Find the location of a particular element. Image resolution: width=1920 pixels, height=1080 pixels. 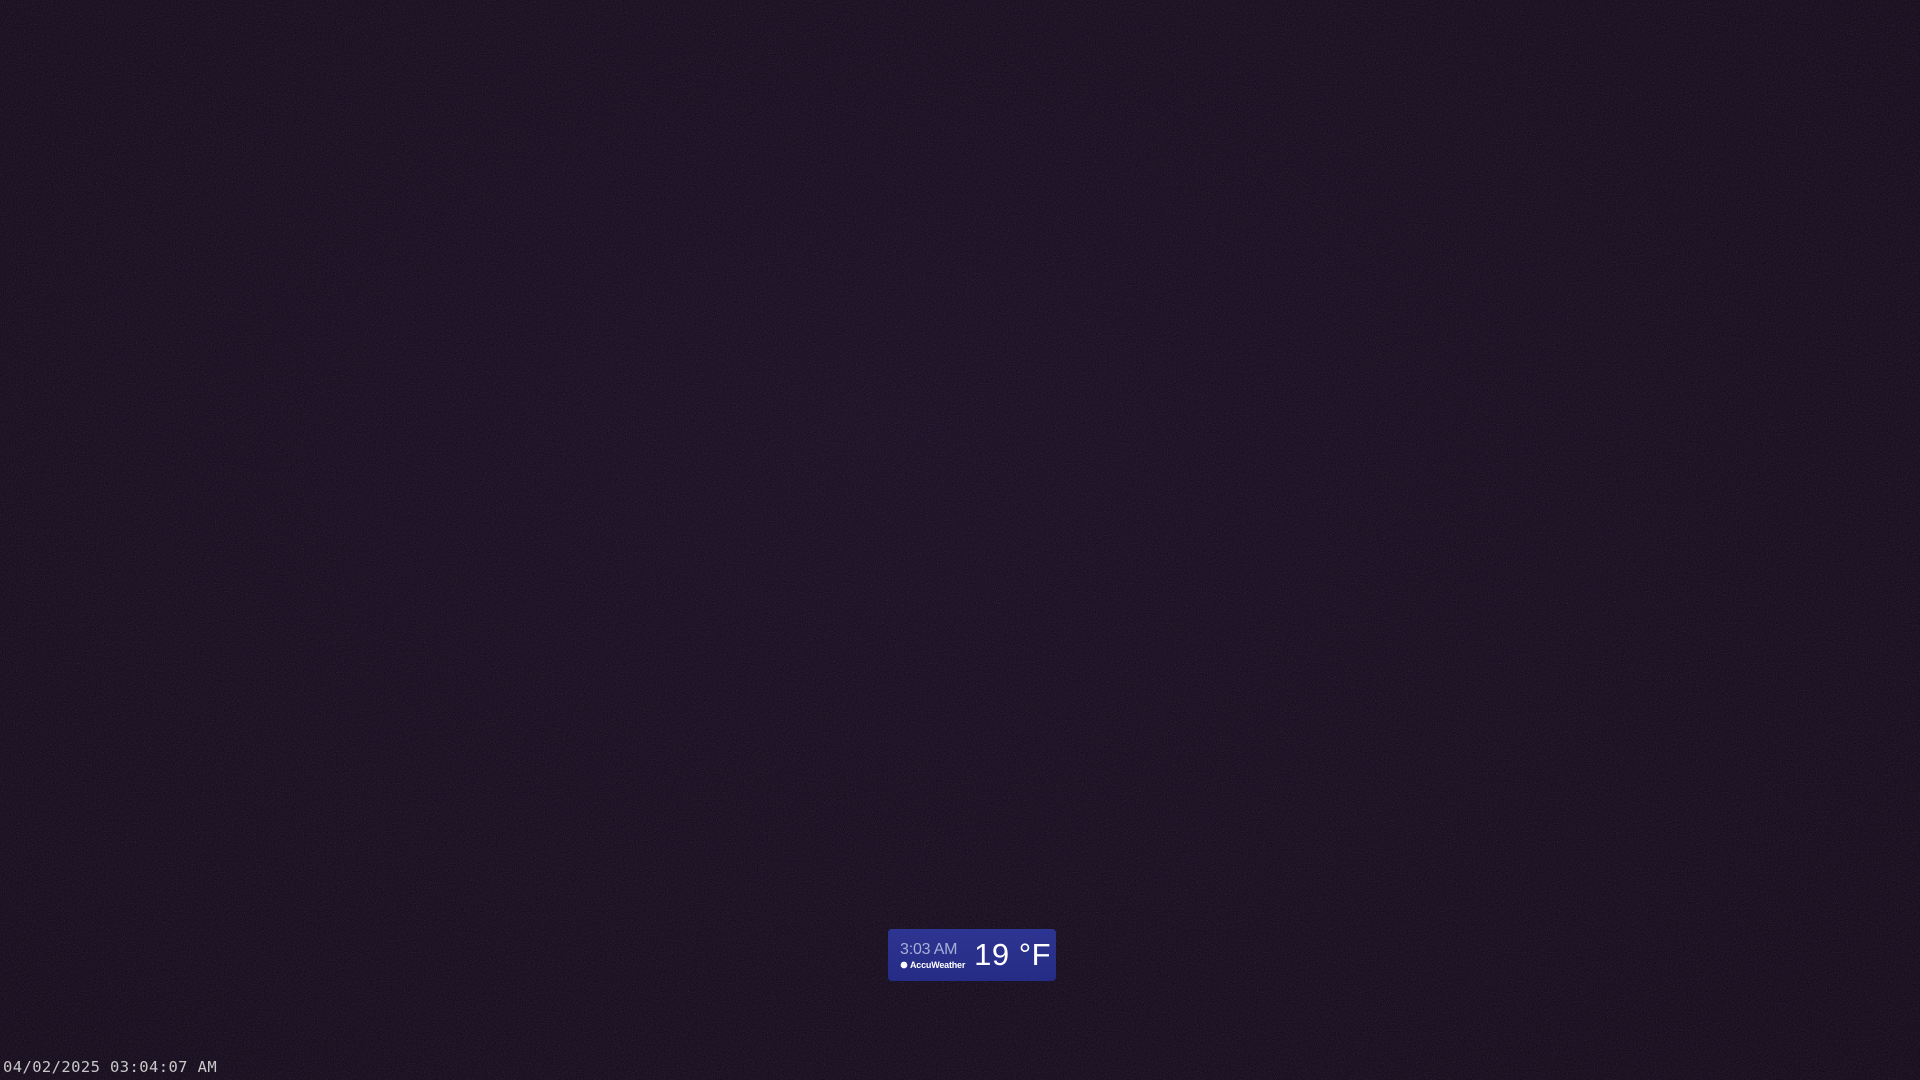

weather-temperature: 19 °F is located at coordinates (1013, 954).